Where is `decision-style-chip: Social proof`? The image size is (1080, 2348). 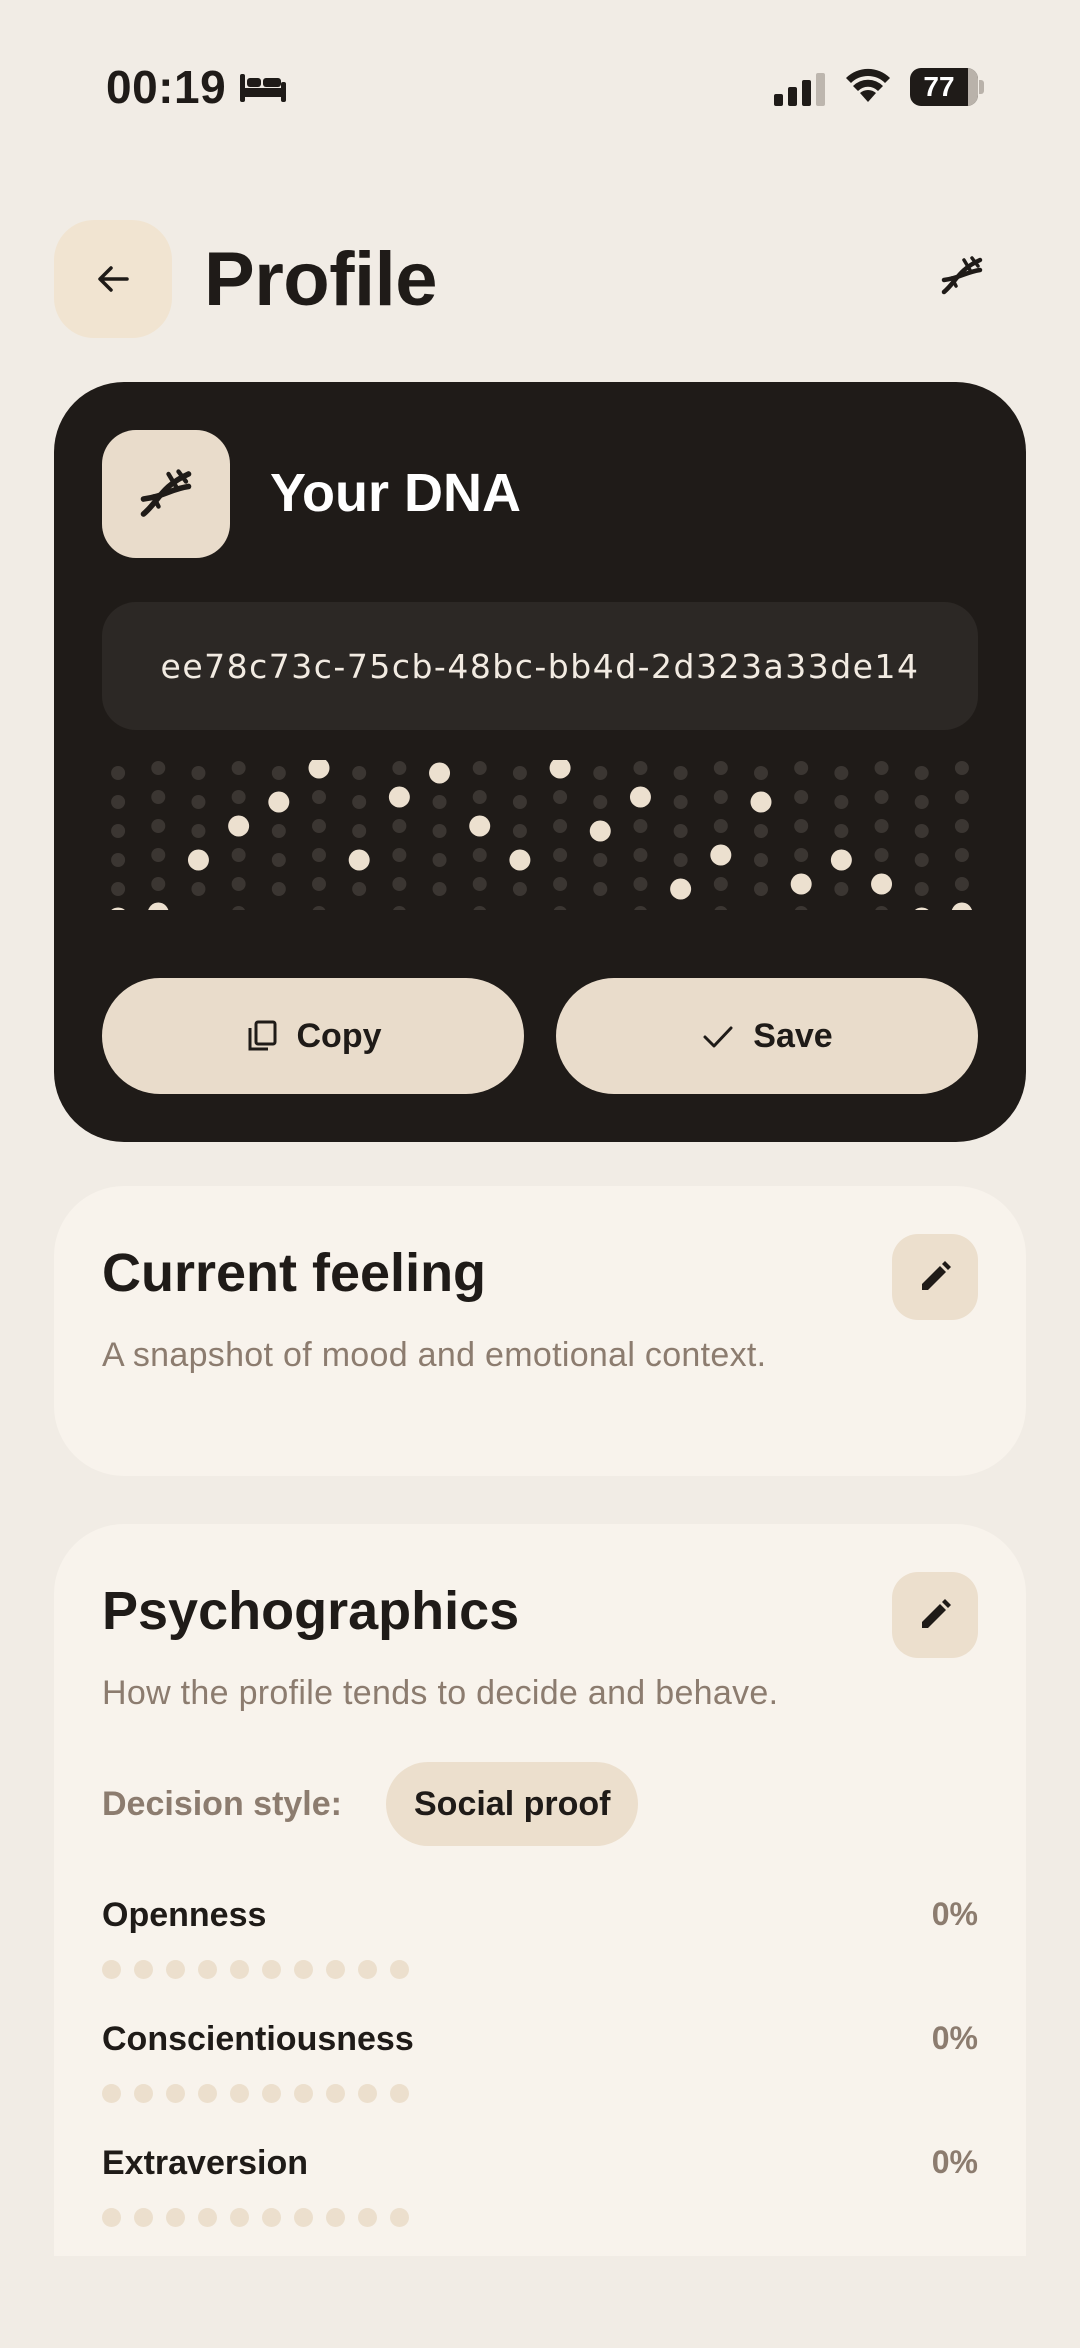
decision-style-chip: Social proof is located at coordinates (512, 1804).